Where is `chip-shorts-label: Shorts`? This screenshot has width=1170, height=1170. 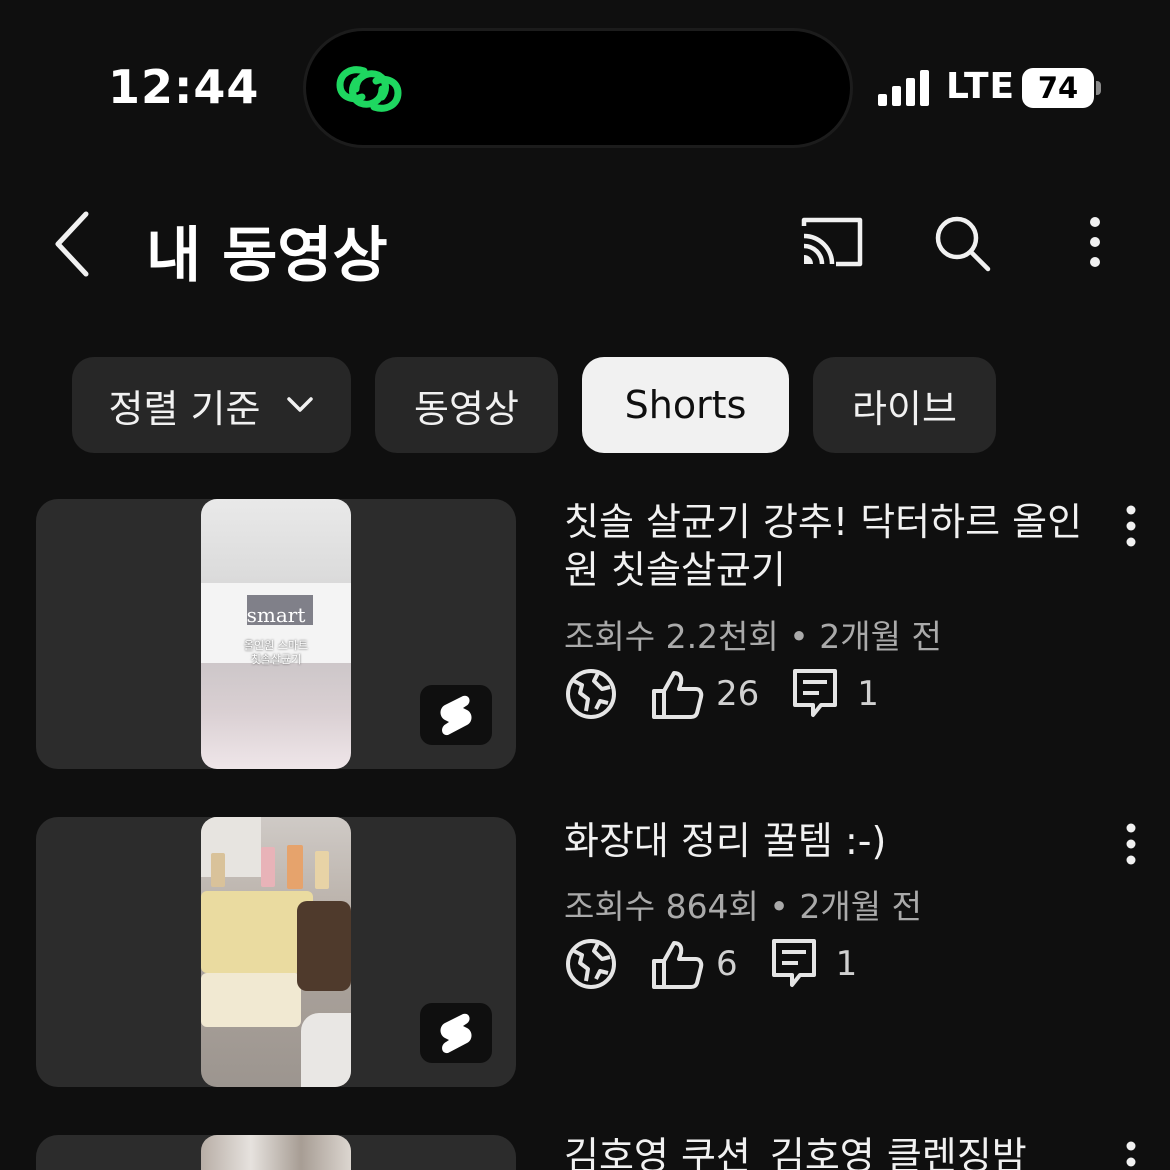 chip-shorts-label: Shorts is located at coordinates (685, 405).